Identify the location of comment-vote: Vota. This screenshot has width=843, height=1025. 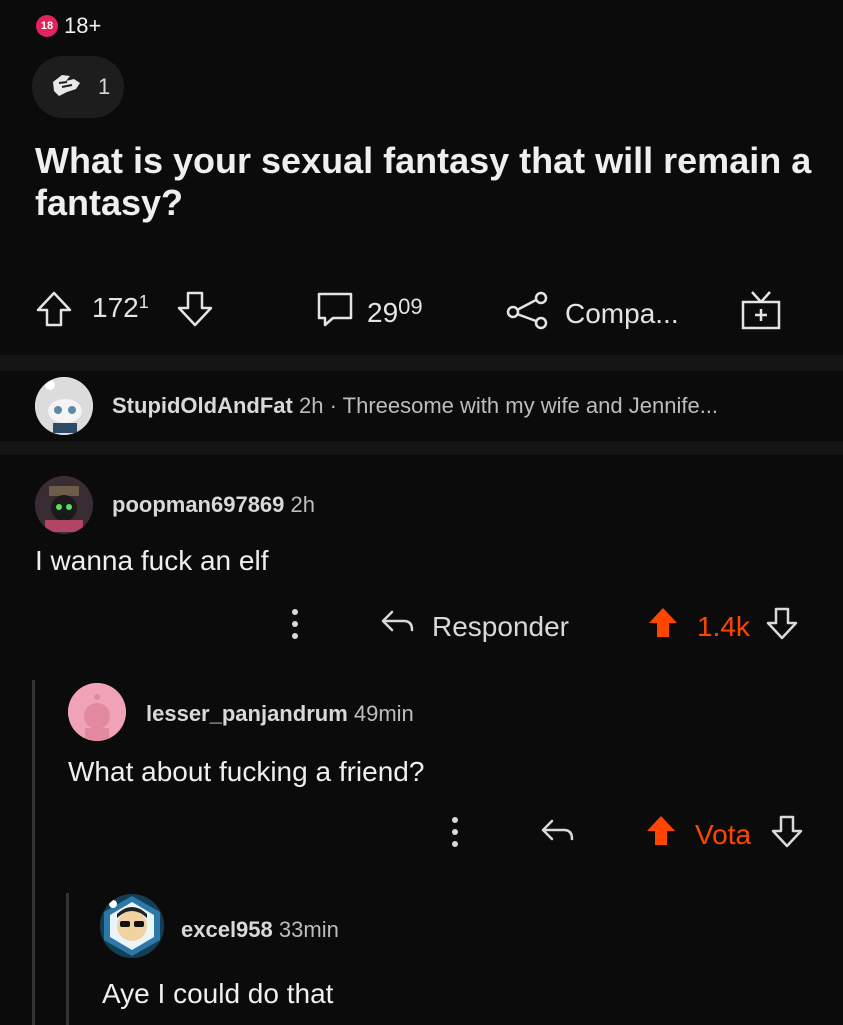
(724, 834).